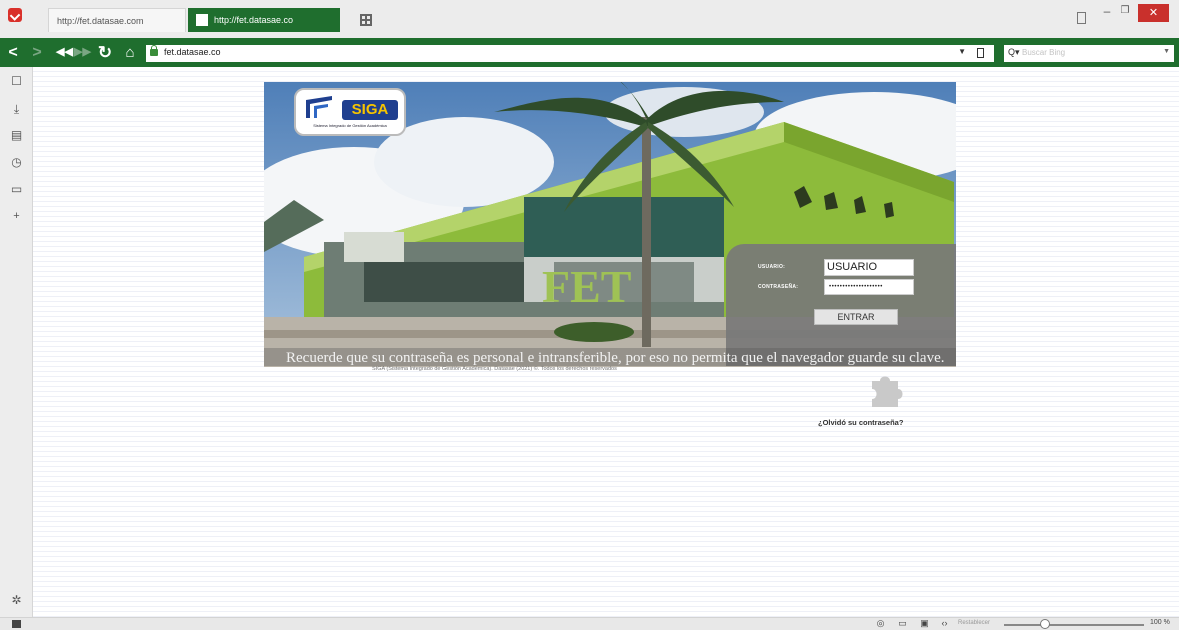  What do you see at coordinates (16, 81) in the screenshot?
I see `bookmarks-icon: ☐` at bounding box center [16, 81].